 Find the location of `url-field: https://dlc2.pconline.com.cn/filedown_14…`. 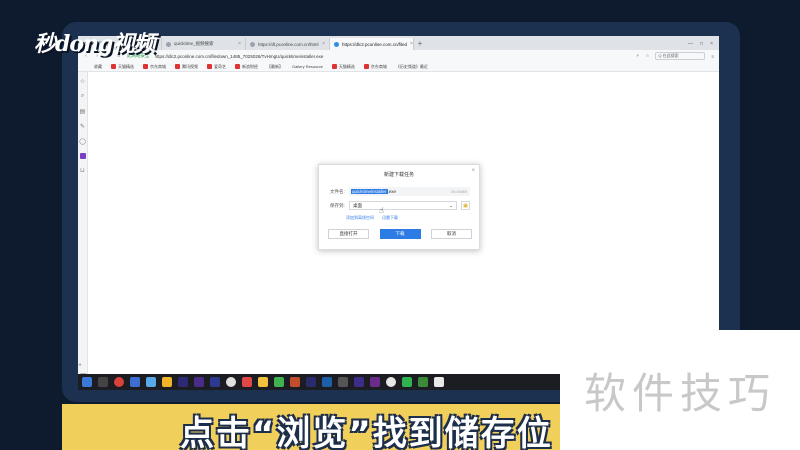

url-field: https://dlc2.pconline.com.cn/filedown_14… is located at coordinates (305, 56).